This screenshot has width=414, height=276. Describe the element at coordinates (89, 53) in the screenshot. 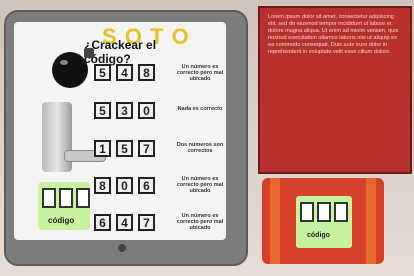

I see `bomb-fuse` at that location.